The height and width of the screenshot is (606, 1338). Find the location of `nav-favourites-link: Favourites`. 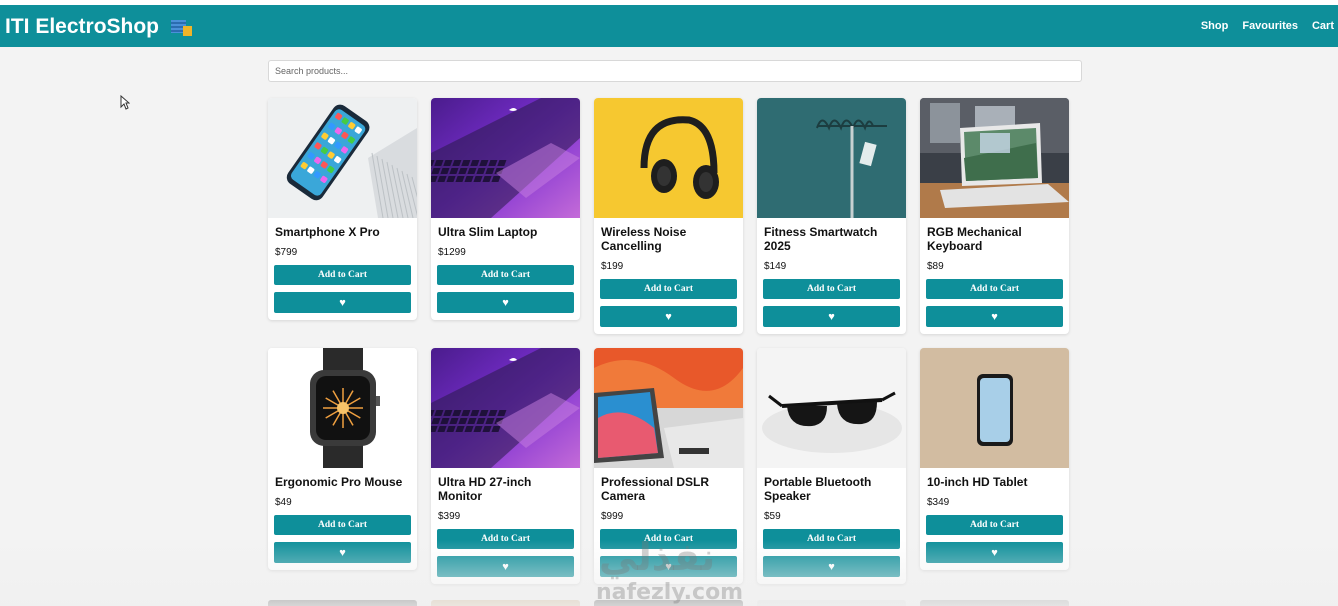

nav-favourites-link: Favourites is located at coordinates (1270, 26).